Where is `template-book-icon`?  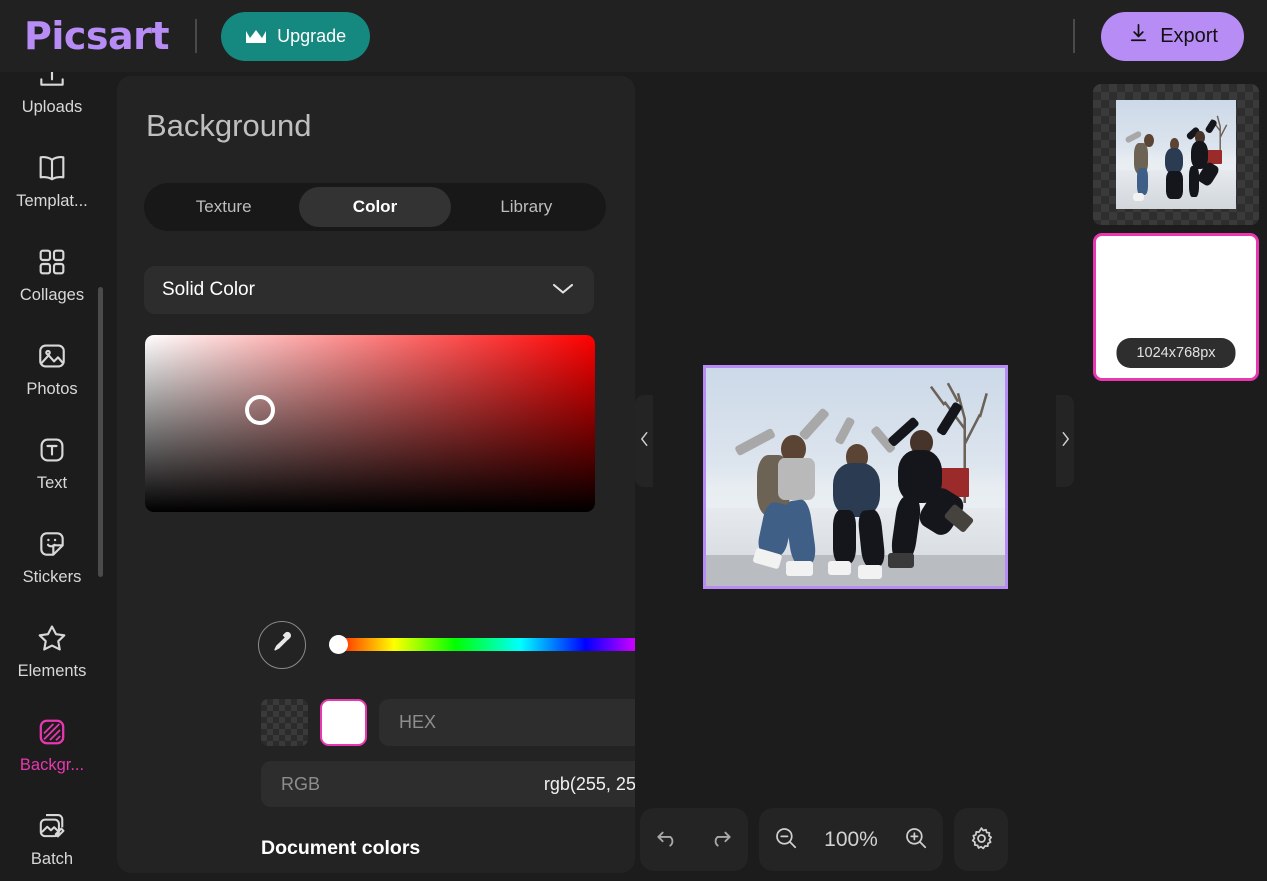 template-book-icon is located at coordinates (52, 168).